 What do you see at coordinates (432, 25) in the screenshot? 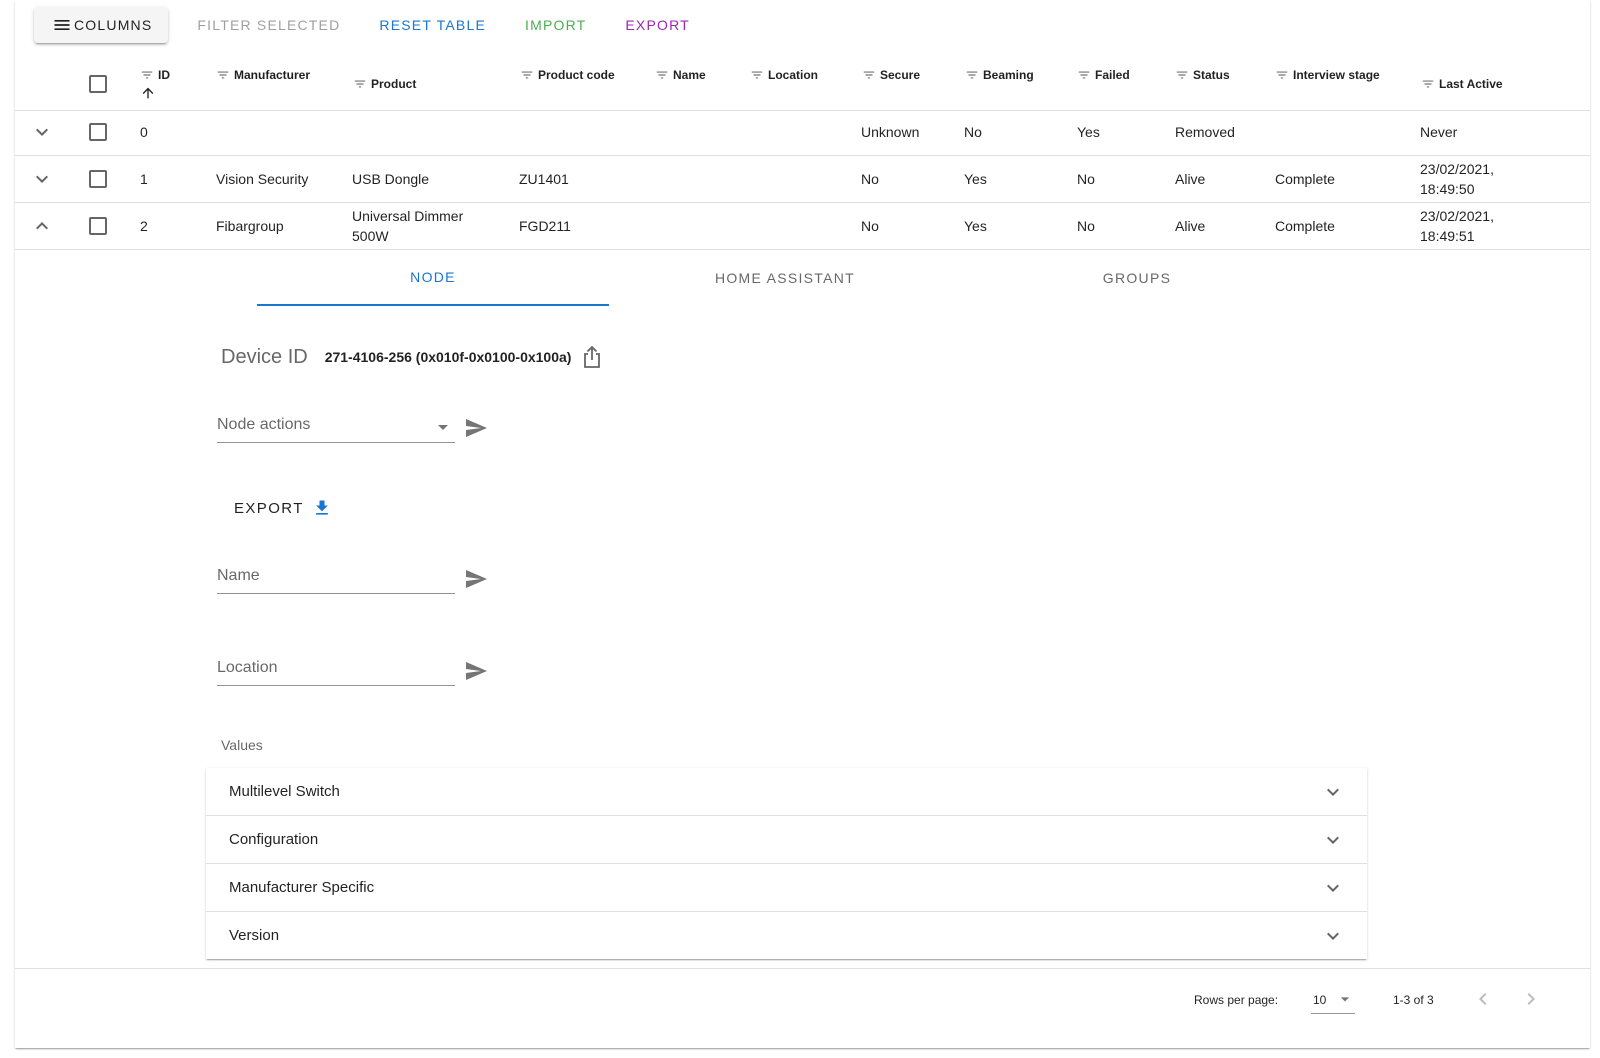
I see `reset-table-button: Reset table` at bounding box center [432, 25].